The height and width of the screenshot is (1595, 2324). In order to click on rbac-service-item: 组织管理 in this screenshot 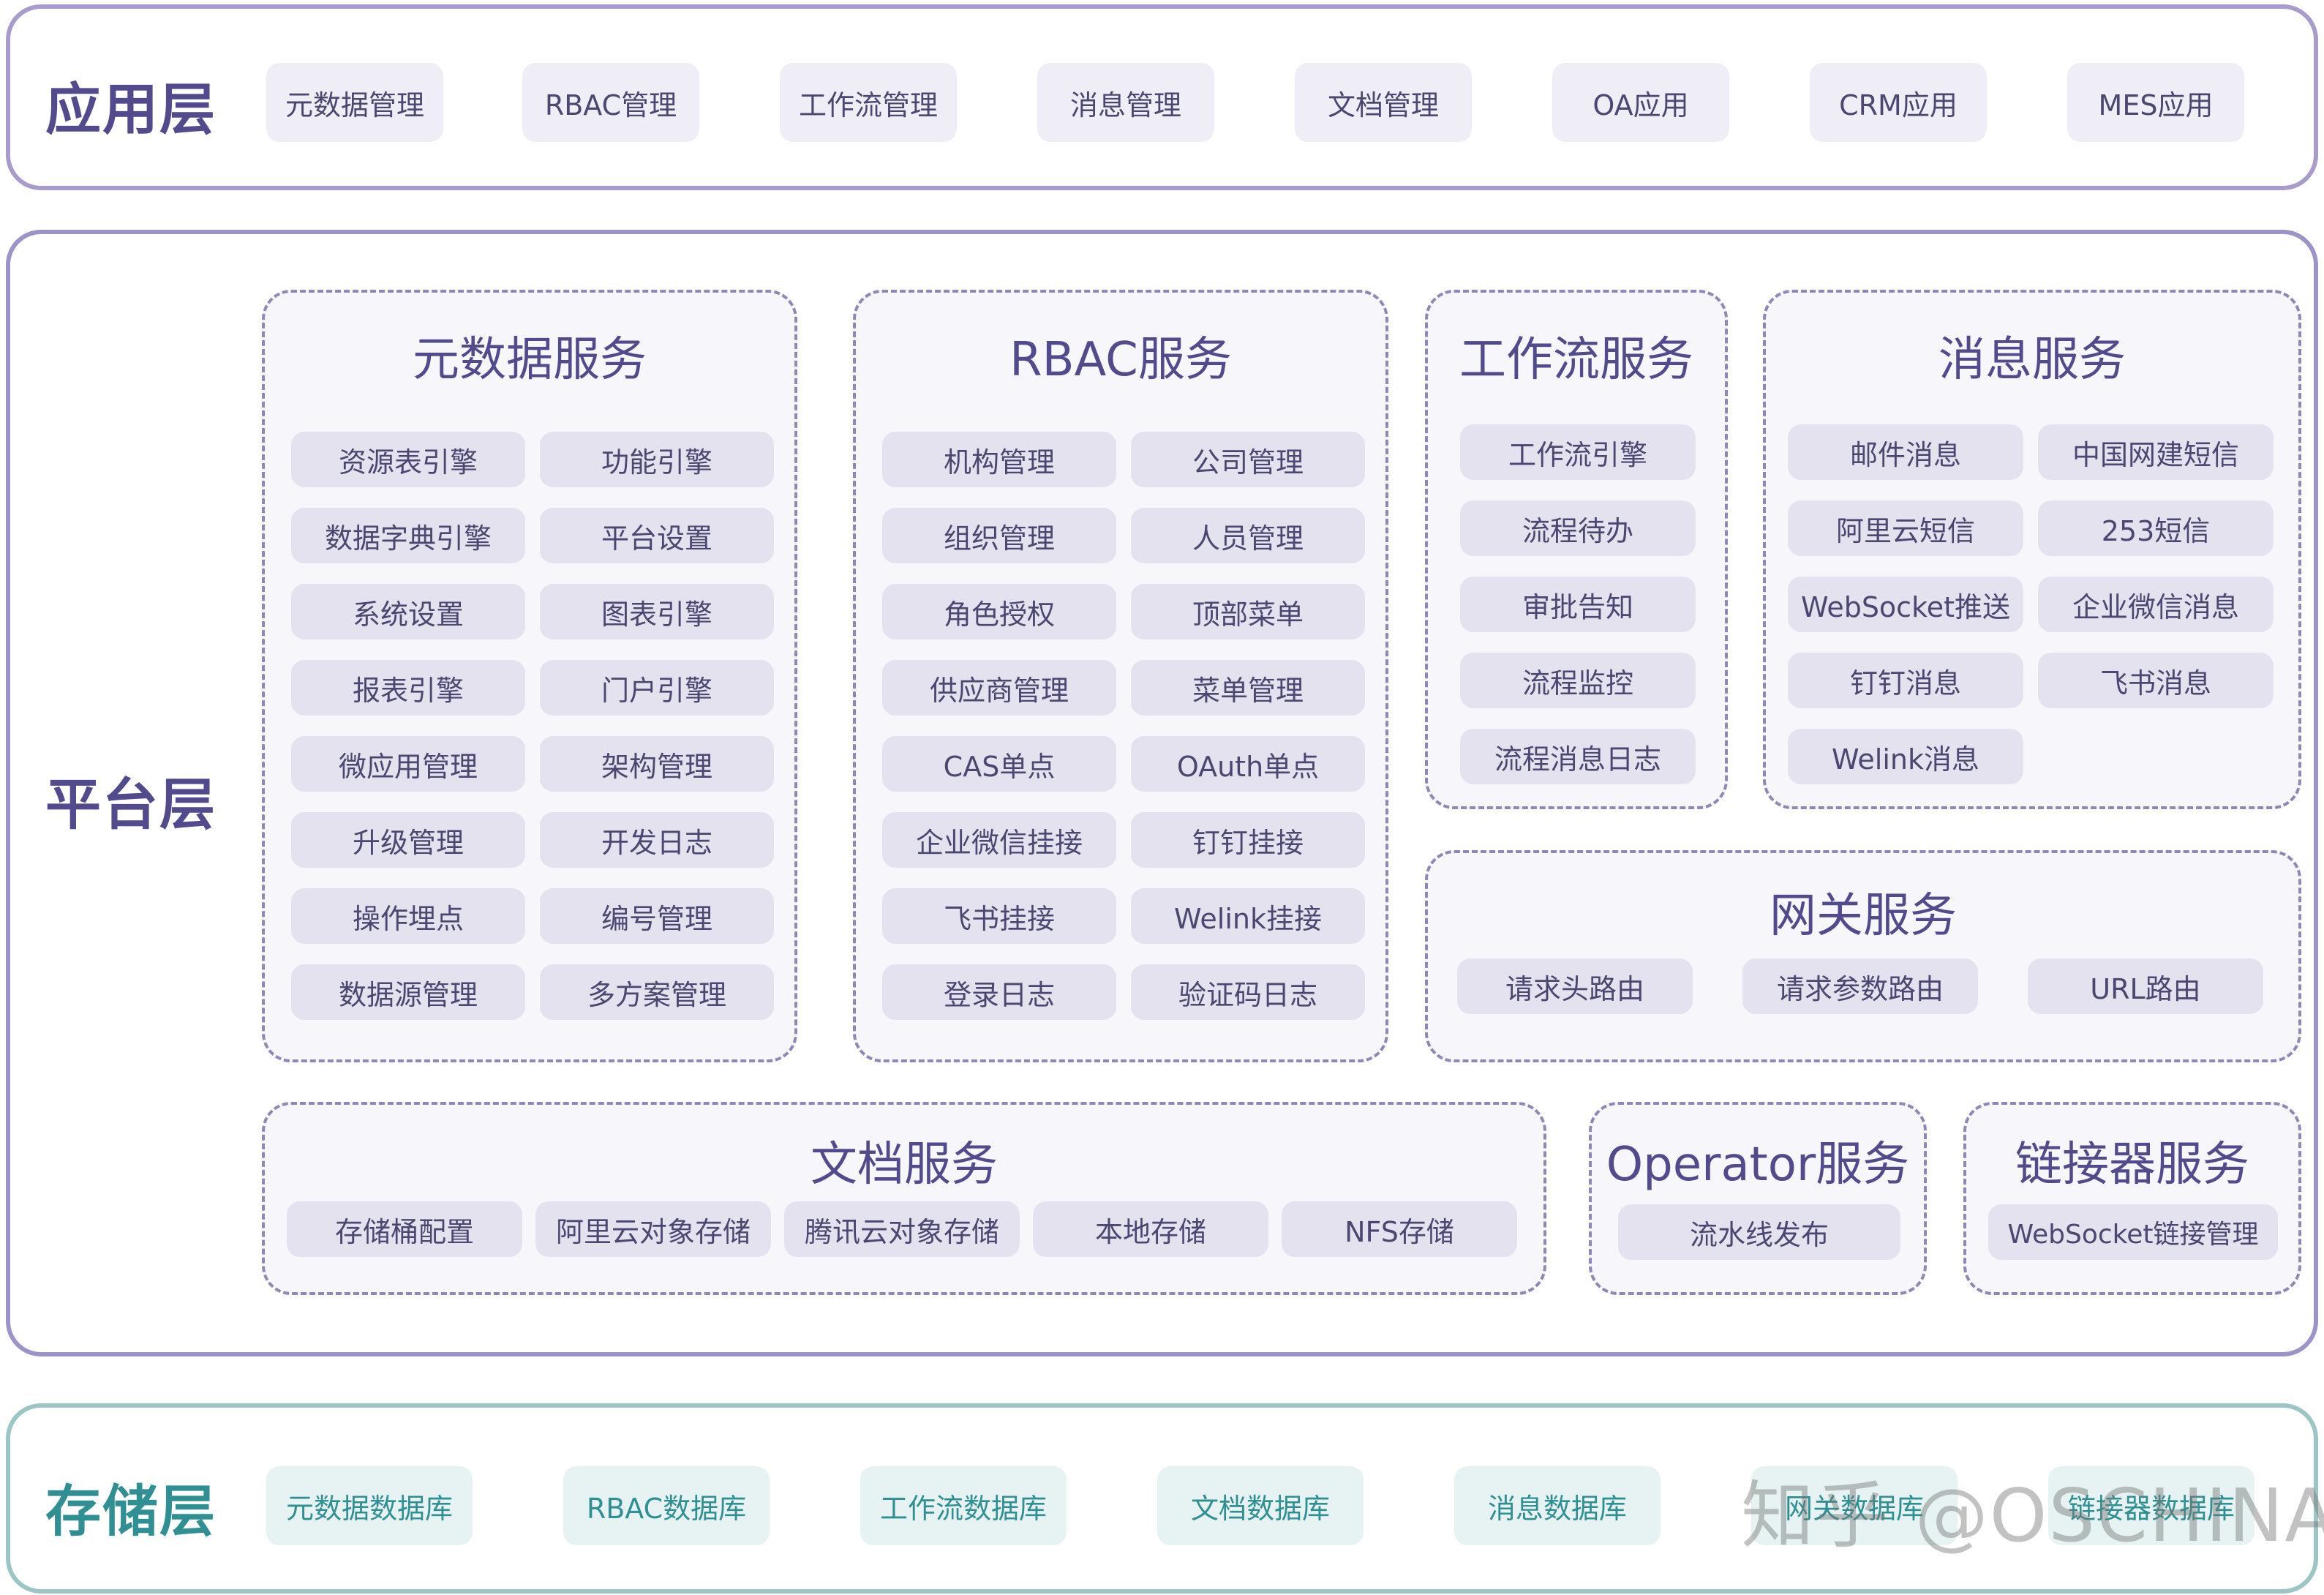, I will do `click(999, 535)`.